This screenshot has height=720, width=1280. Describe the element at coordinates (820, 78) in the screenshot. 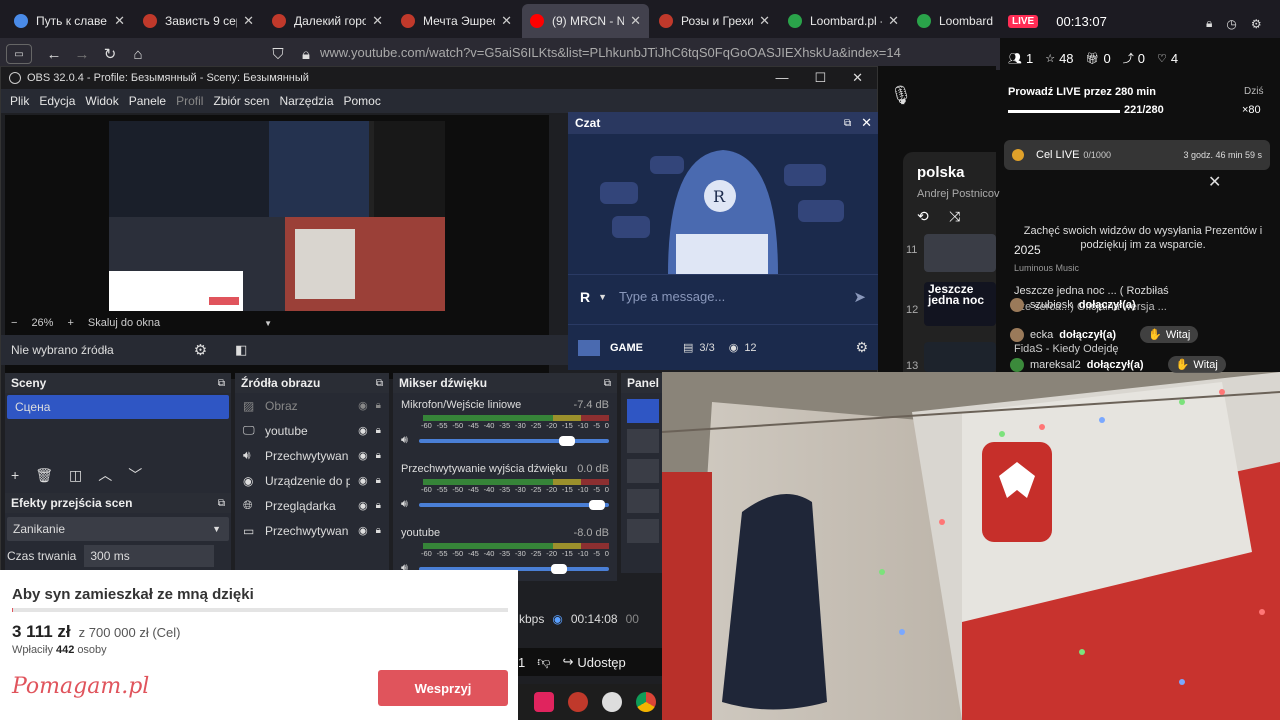

I see `maximize-button: ☐` at that location.